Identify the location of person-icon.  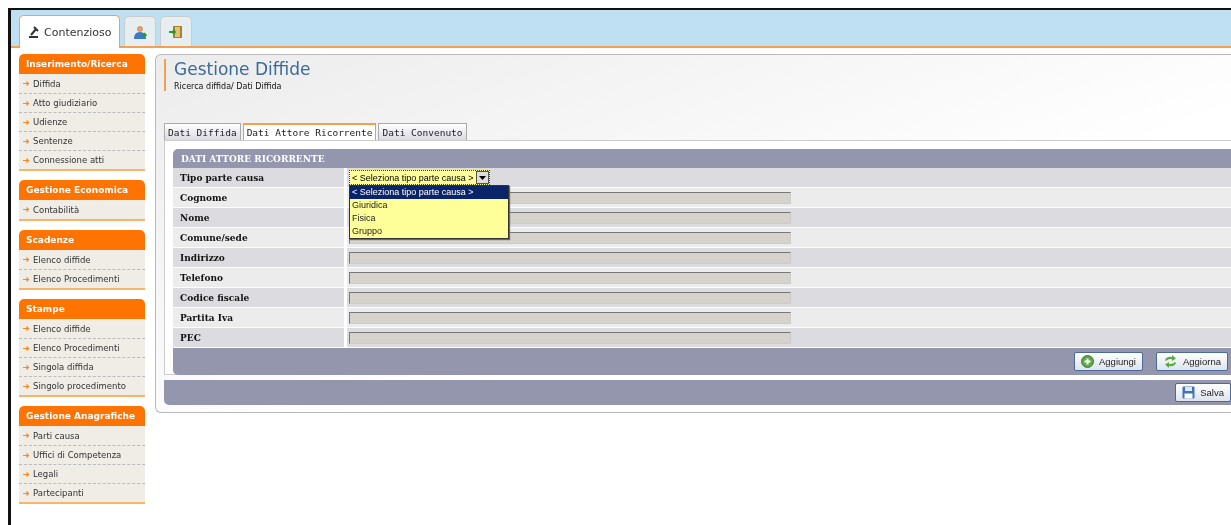
(140, 31).